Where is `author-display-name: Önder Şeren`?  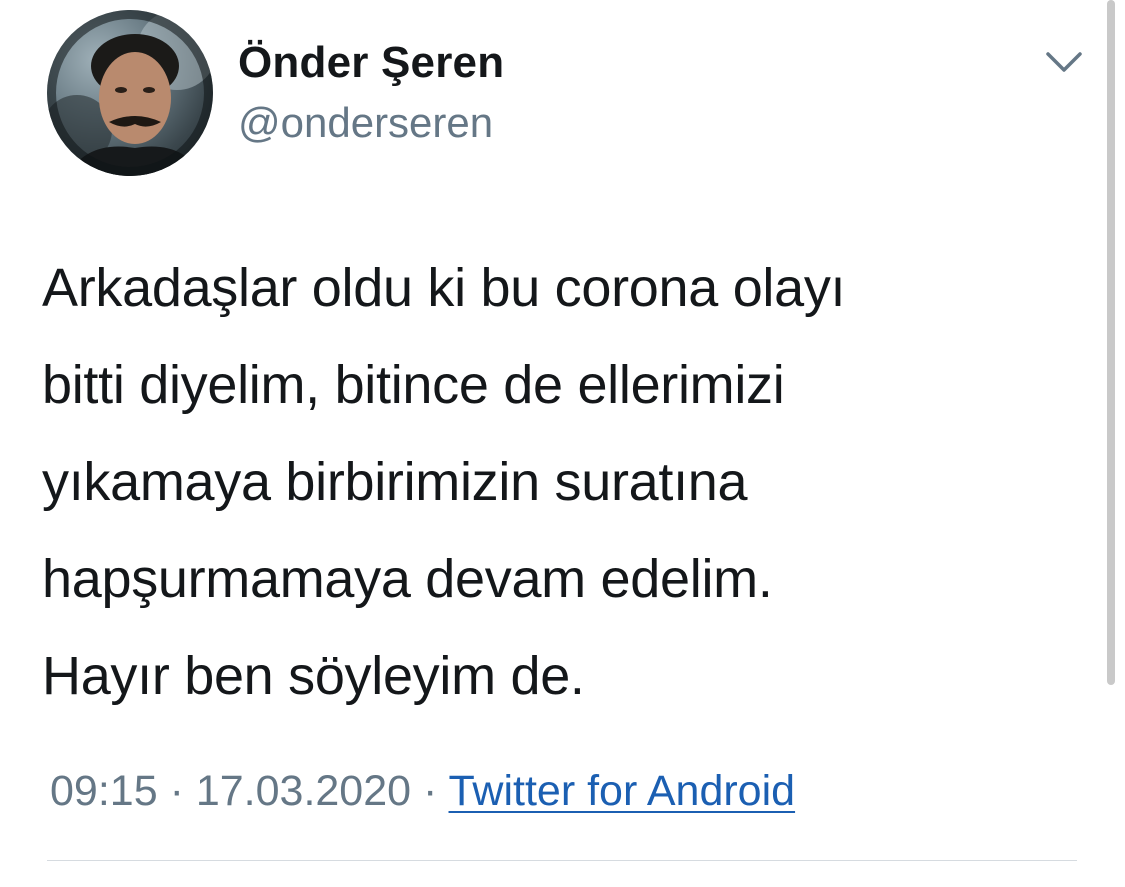 author-display-name: Önder Şeren is located at coordinates (371, 63).